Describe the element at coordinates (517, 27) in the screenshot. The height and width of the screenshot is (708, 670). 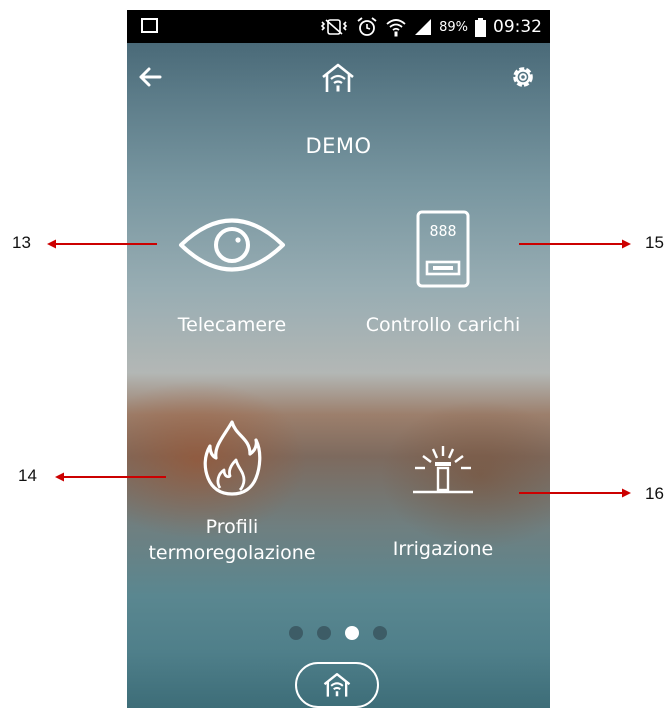
I see `clock: 09:32` at that location.